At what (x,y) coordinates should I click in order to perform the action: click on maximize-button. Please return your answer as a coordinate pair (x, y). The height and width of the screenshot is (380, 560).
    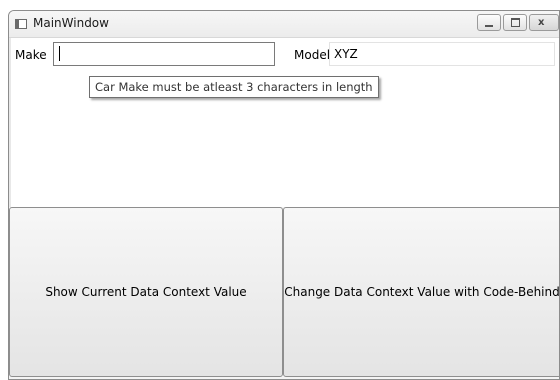
    Looking at the image, I should click on (515, 22).